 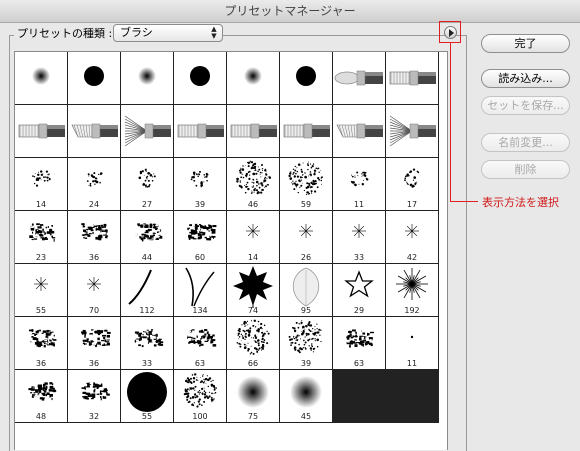 What do you see at coordinates (412, 237) in the screenshot?
I see `brush-preset-star-small: 42` at bounding box center [412, 237].